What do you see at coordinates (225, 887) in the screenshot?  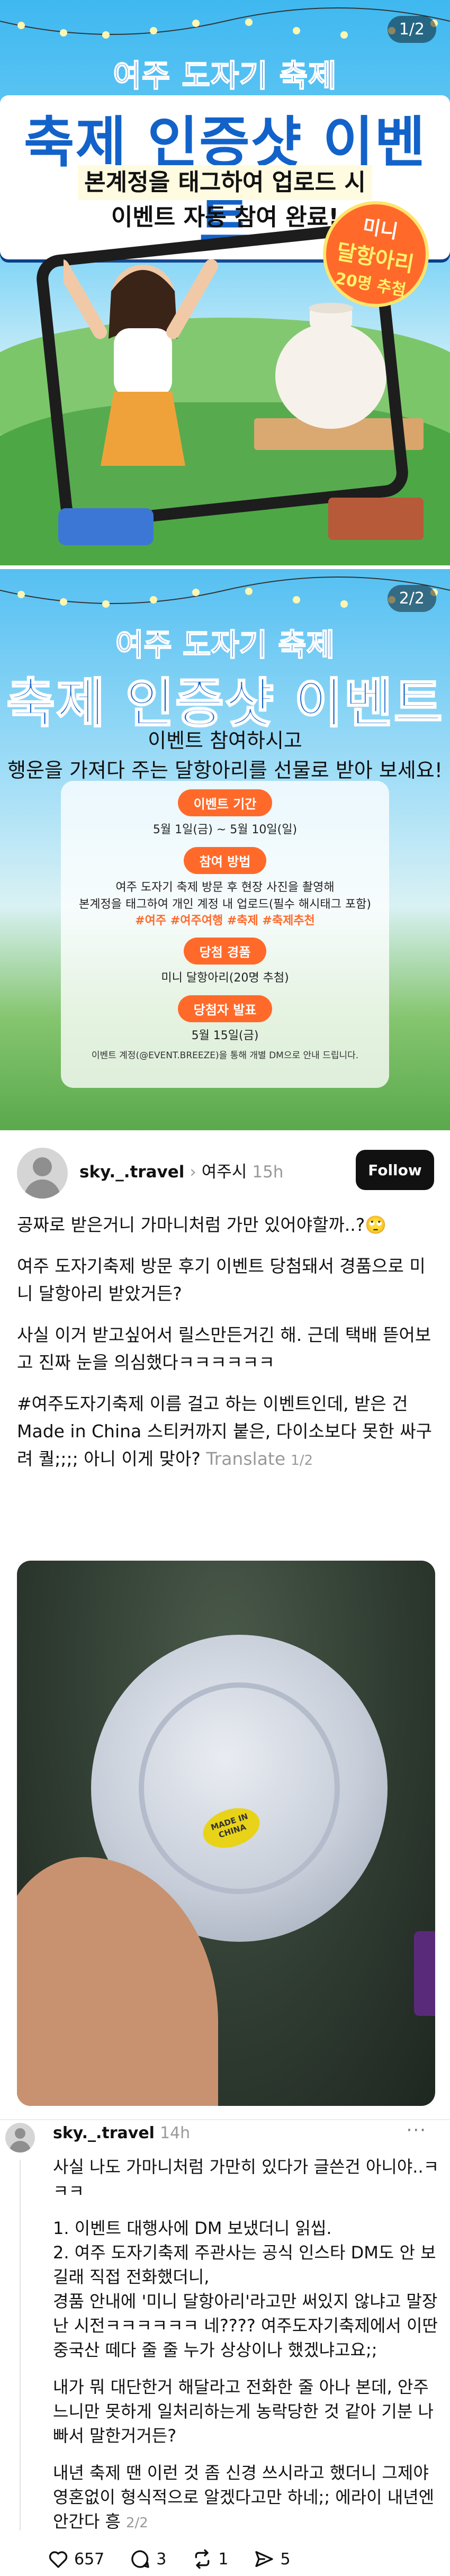 I see `method-text: 여주 도자기 축제 방문 후 현장 사진을 촬영해` at bounding box center [225, 887].